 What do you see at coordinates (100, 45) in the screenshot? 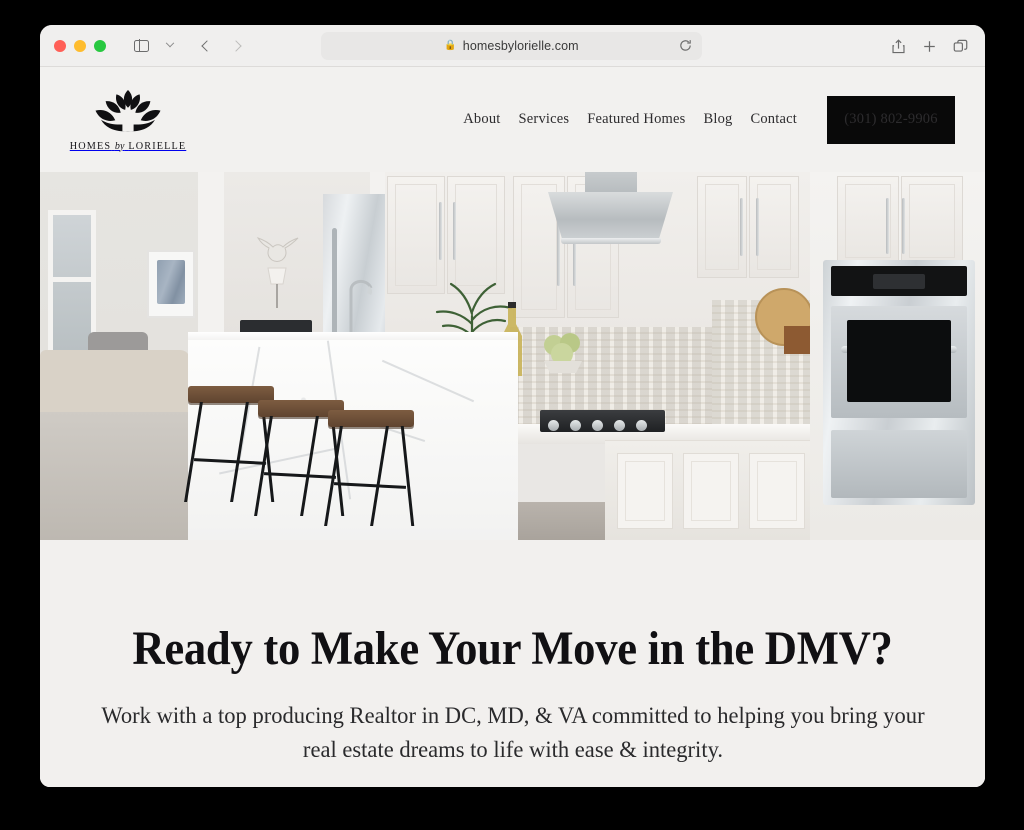
I see `maximize-window-button` at bounding box center [100, 45].